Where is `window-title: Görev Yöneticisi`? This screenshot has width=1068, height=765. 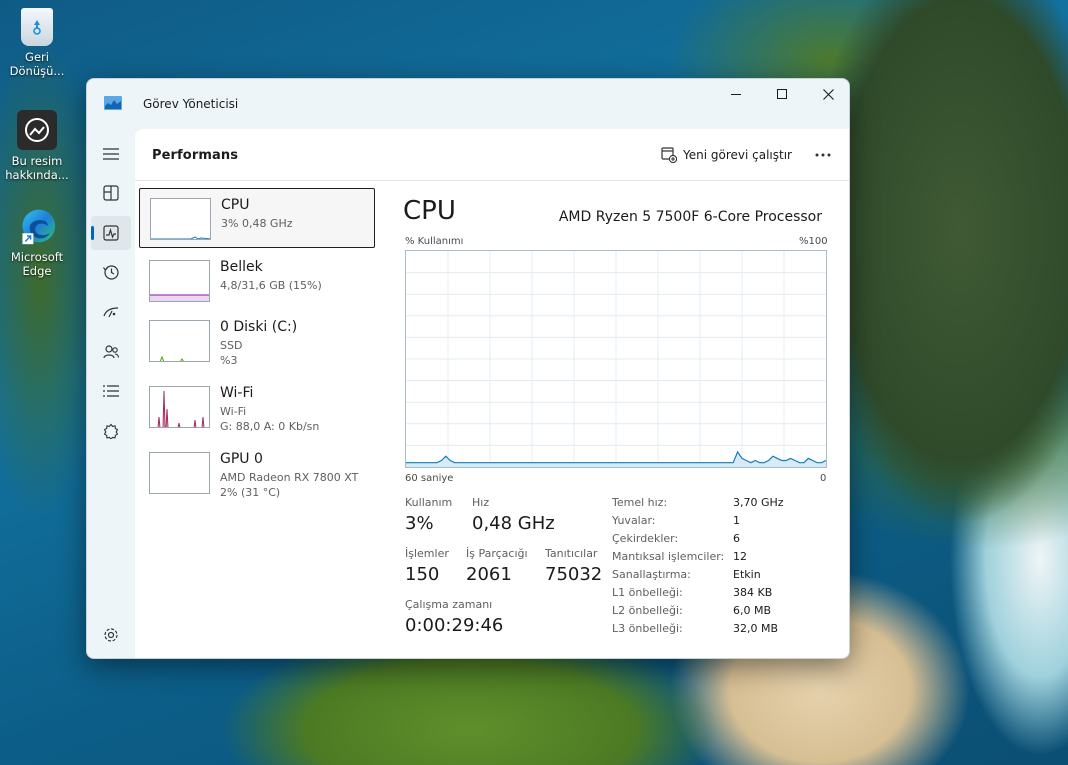
window-title: Görev Yöneticisi is located at coordinates (191, 104).